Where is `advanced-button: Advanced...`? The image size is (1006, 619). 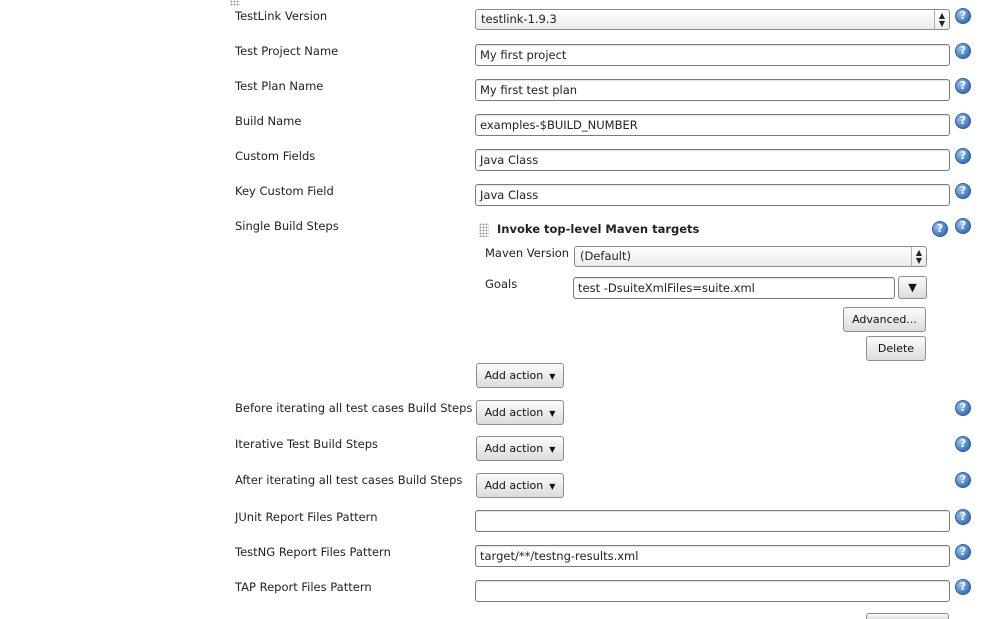 advanced-button: Advanced... is located at coordinates (884, 319).